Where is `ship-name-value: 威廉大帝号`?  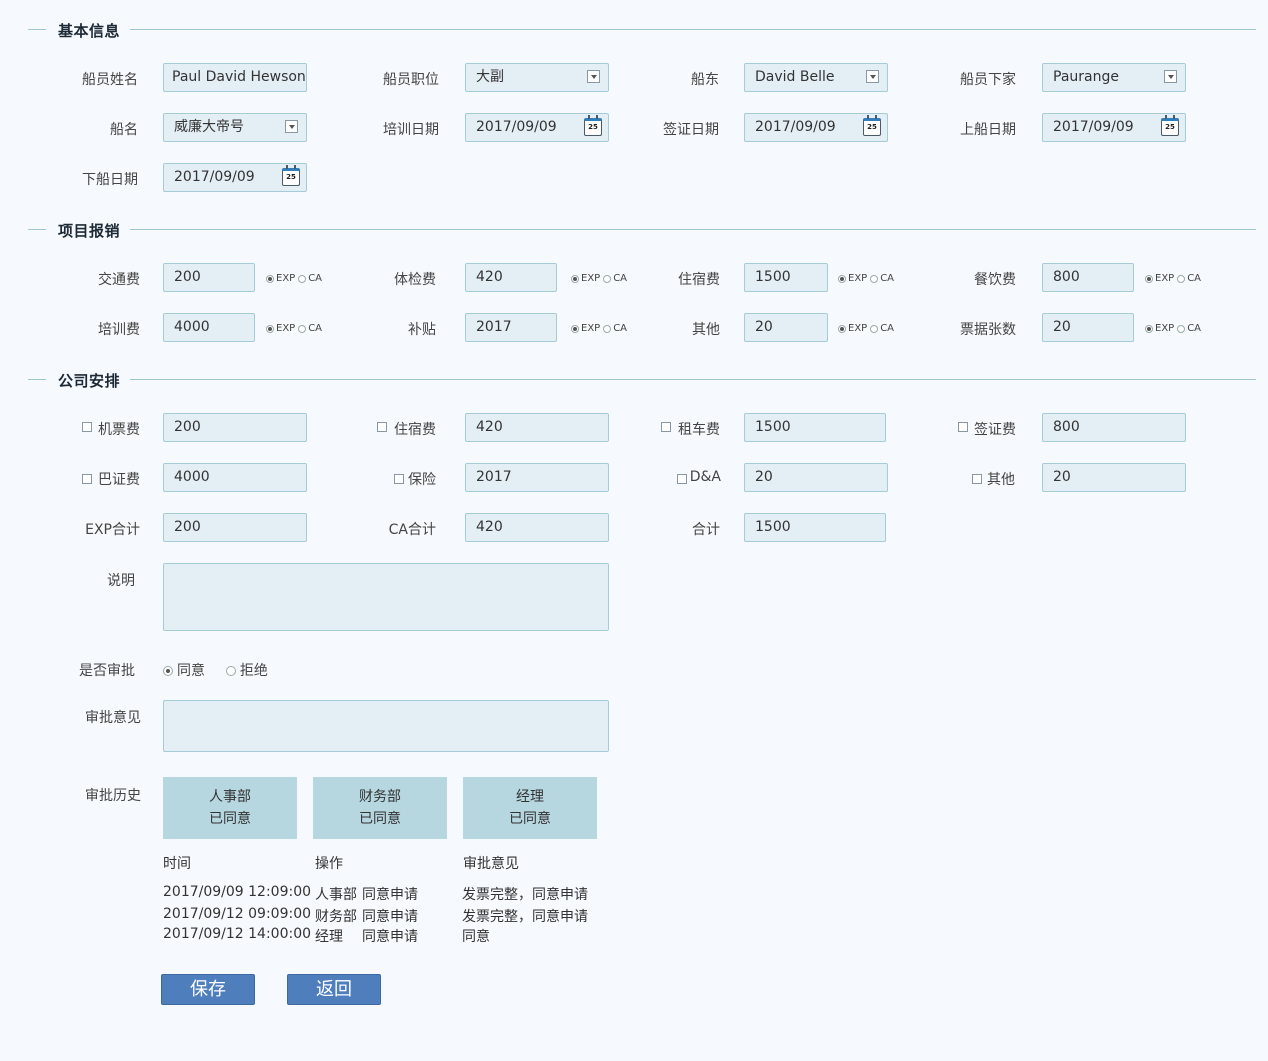 ship-name-value: 威廉大帝号 is located at coordinates (209, 127).